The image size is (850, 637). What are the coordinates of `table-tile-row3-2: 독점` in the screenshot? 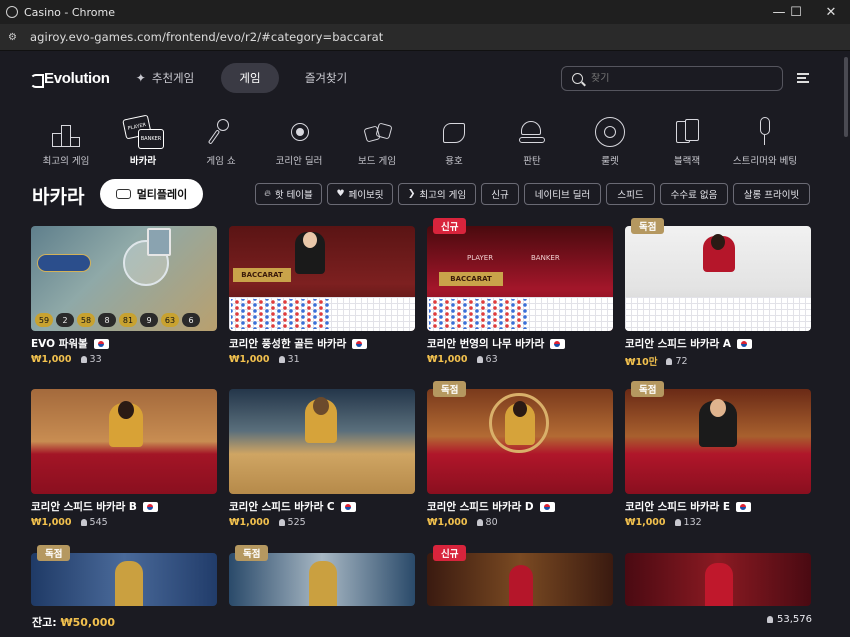 It's located at (322, 575).